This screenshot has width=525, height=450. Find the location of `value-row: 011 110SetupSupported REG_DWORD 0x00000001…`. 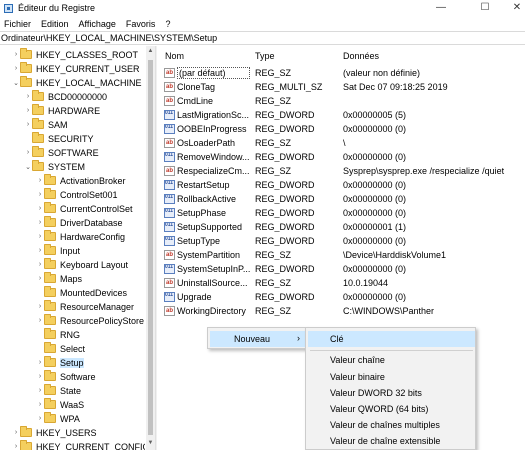

value-row: 011 110SetupSupported REG_DWORD 0x00000001… is located at coordinates (341, 227).